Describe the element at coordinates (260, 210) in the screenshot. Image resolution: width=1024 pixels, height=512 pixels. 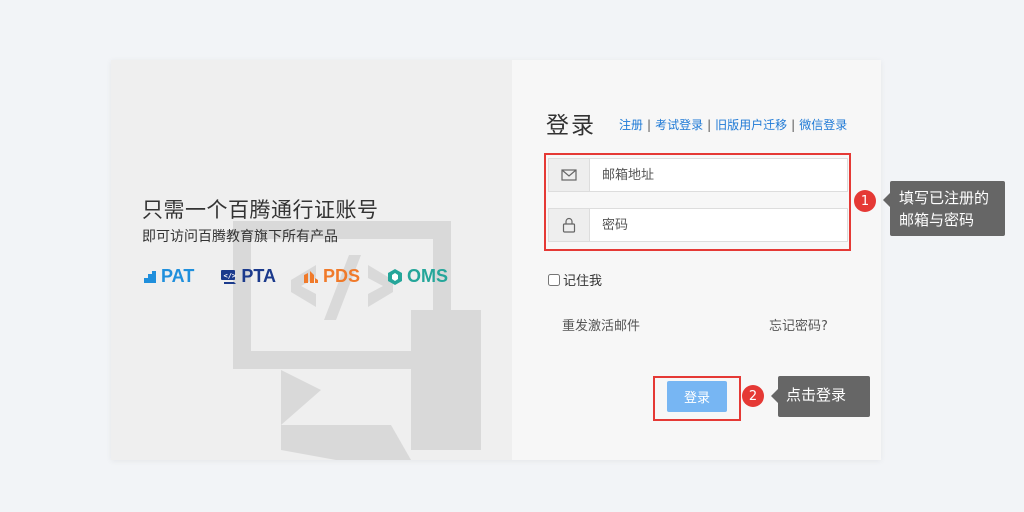
I see `slogan: 只需一个百腾通行证账号` at that location.